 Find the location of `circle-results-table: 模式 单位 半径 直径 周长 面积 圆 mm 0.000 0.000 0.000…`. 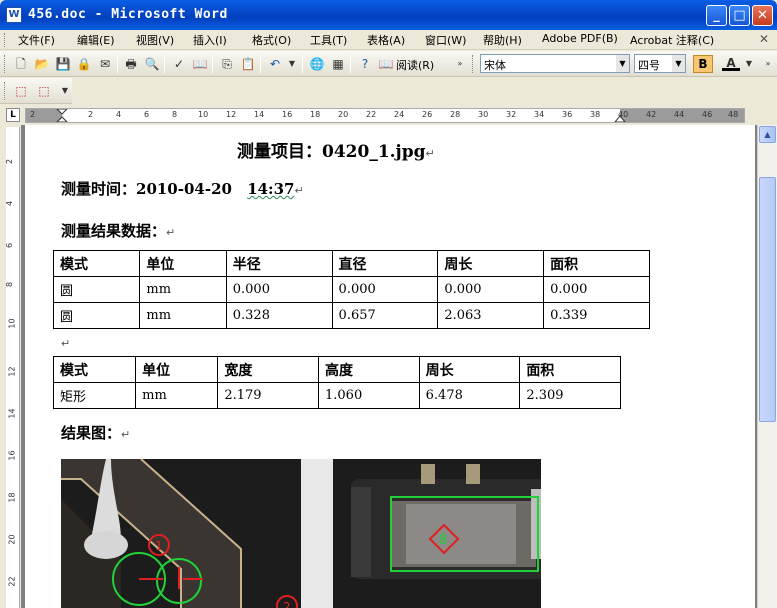

circle-results-table: 模式 单位 半径 直径 周长 面积 圆 mm 0.000 0.000 0.000… is located at coordinates (351, 289).